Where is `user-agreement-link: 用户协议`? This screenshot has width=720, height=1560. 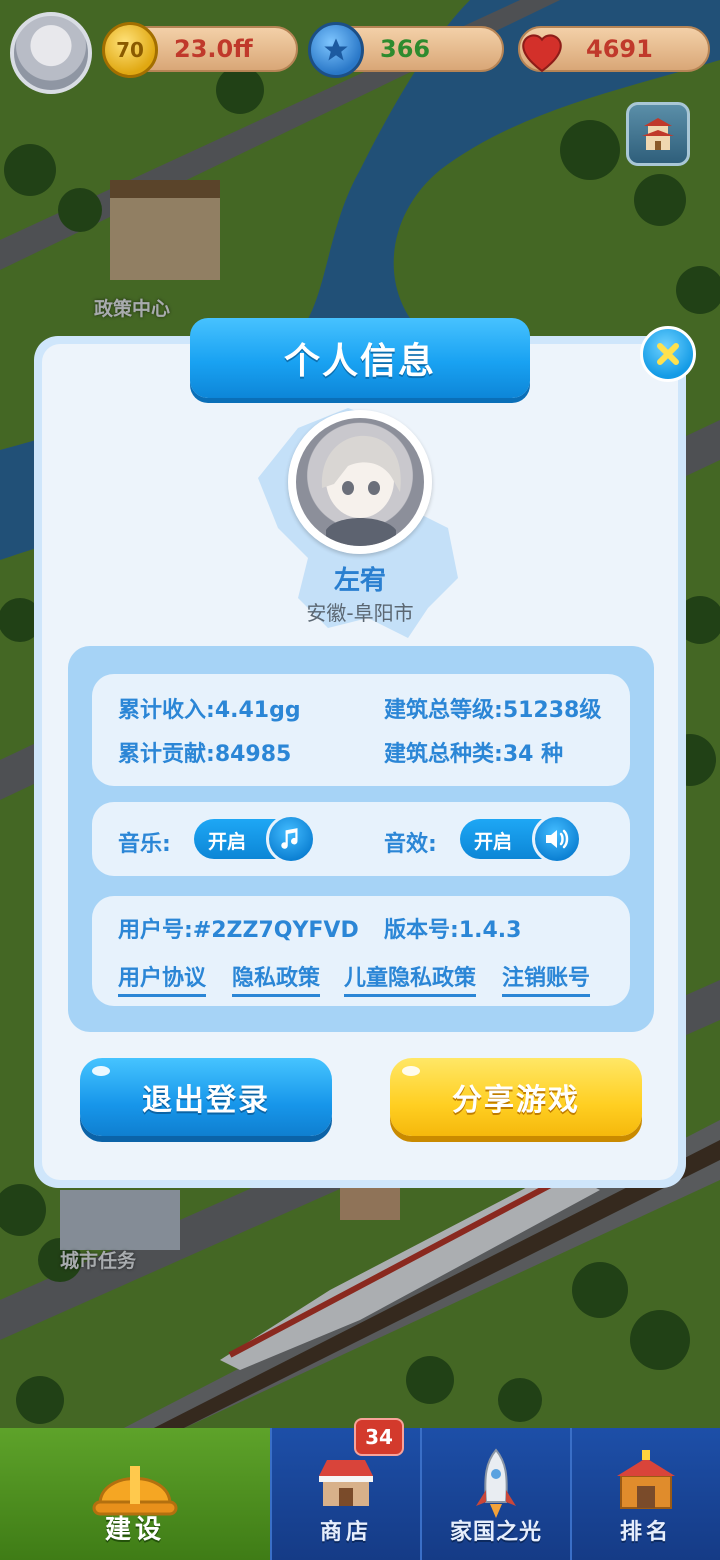
user-agreement-link: 用户协议 is located at coordinates (162, 978).